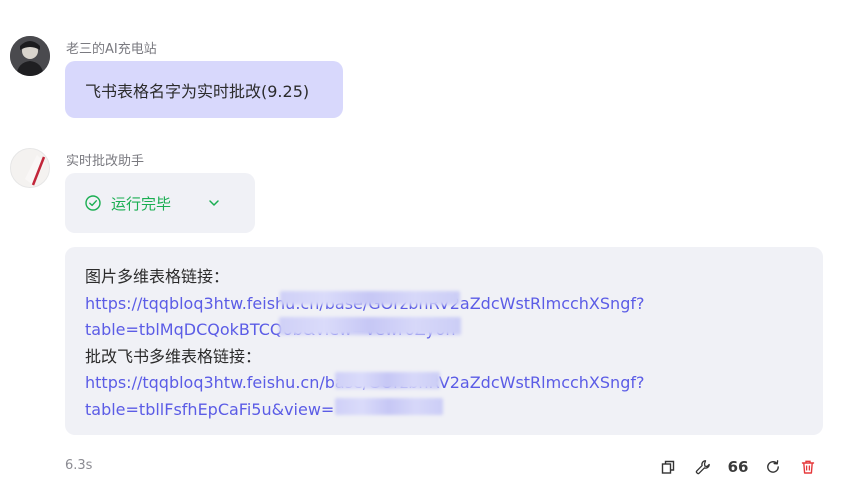 Image resolution: width=868 pixels, height=481 pixels. I want to click on bot-avatar, so click(30, 168).